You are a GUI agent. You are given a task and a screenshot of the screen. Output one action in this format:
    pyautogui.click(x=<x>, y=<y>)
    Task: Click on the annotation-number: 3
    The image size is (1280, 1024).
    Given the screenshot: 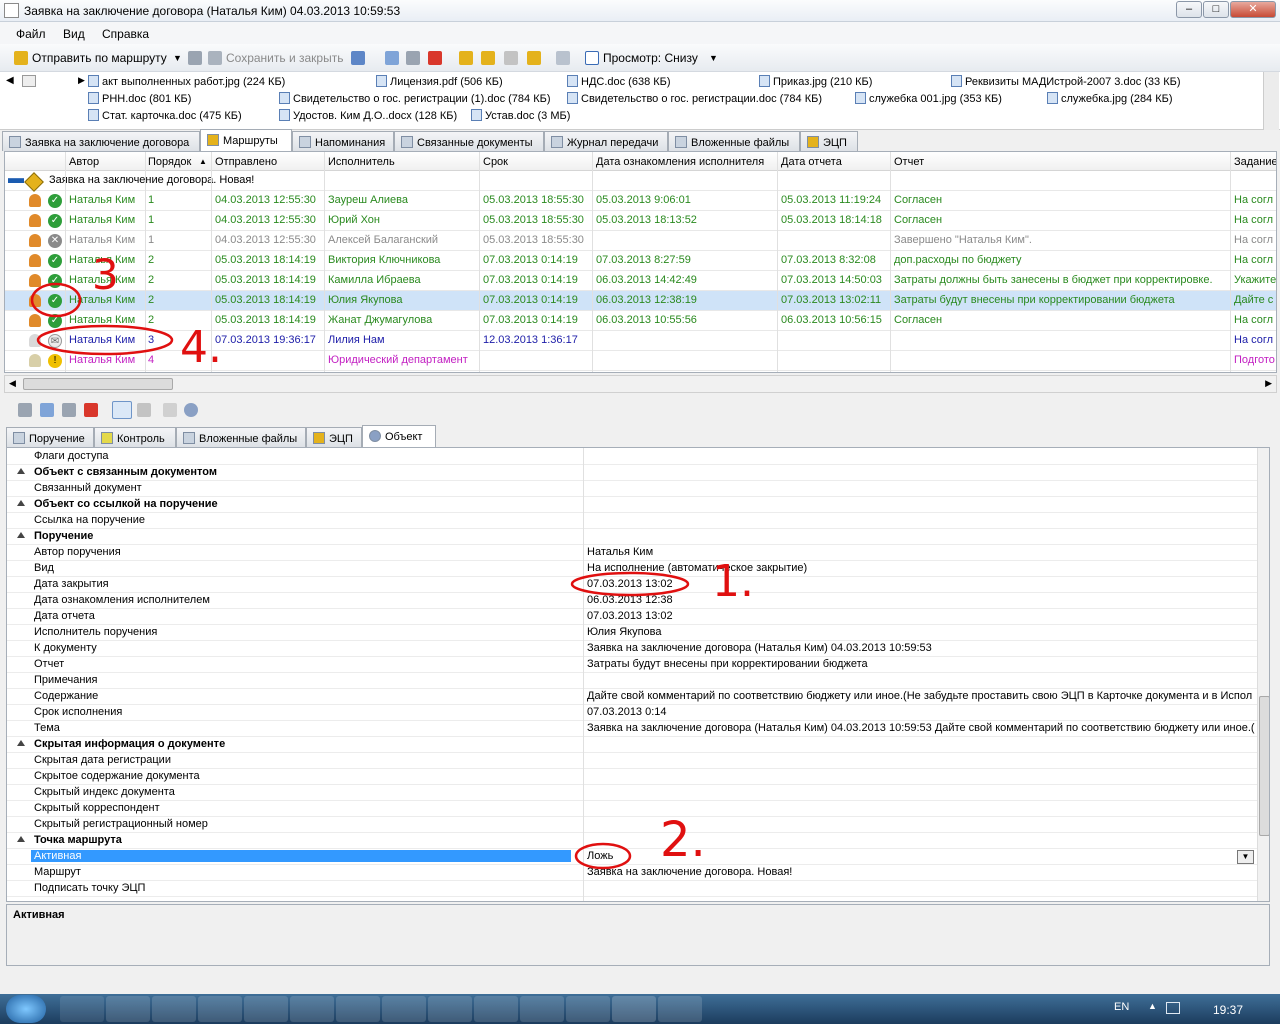 What is the action you would take?
    pyautogui.click(x=105, y=274)
    